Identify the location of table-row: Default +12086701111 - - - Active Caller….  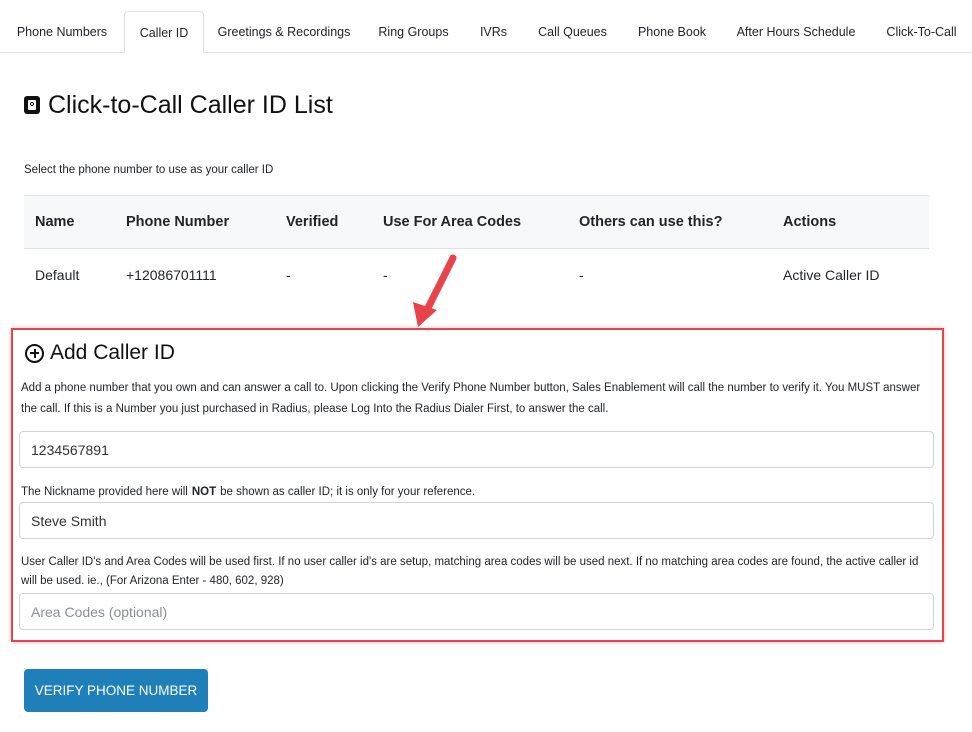
(476, 275).